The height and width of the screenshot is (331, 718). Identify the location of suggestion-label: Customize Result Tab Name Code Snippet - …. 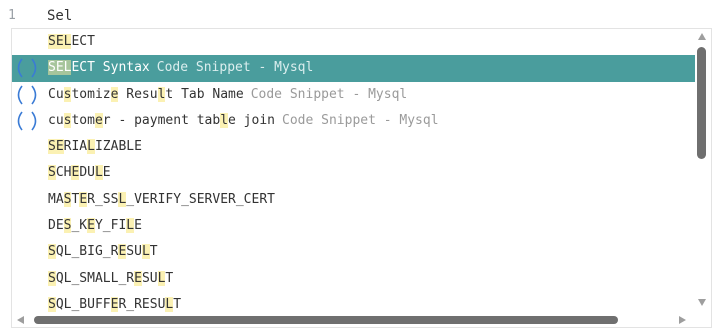
(228, 94).